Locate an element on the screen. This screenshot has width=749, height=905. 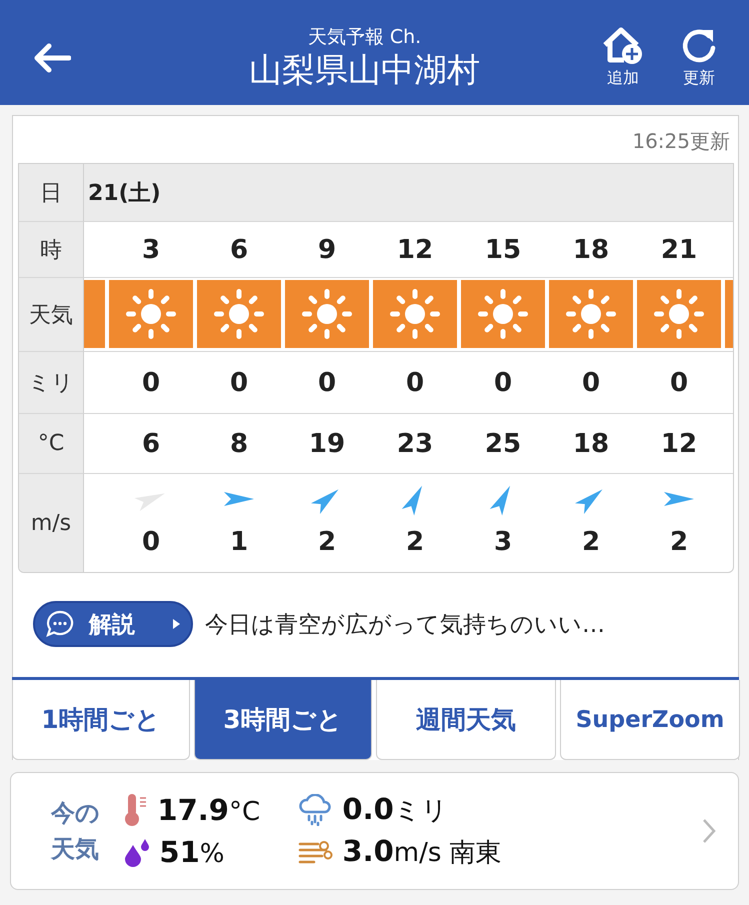
temperature-reading: 17.9°C is located at coordinates (208, 810).